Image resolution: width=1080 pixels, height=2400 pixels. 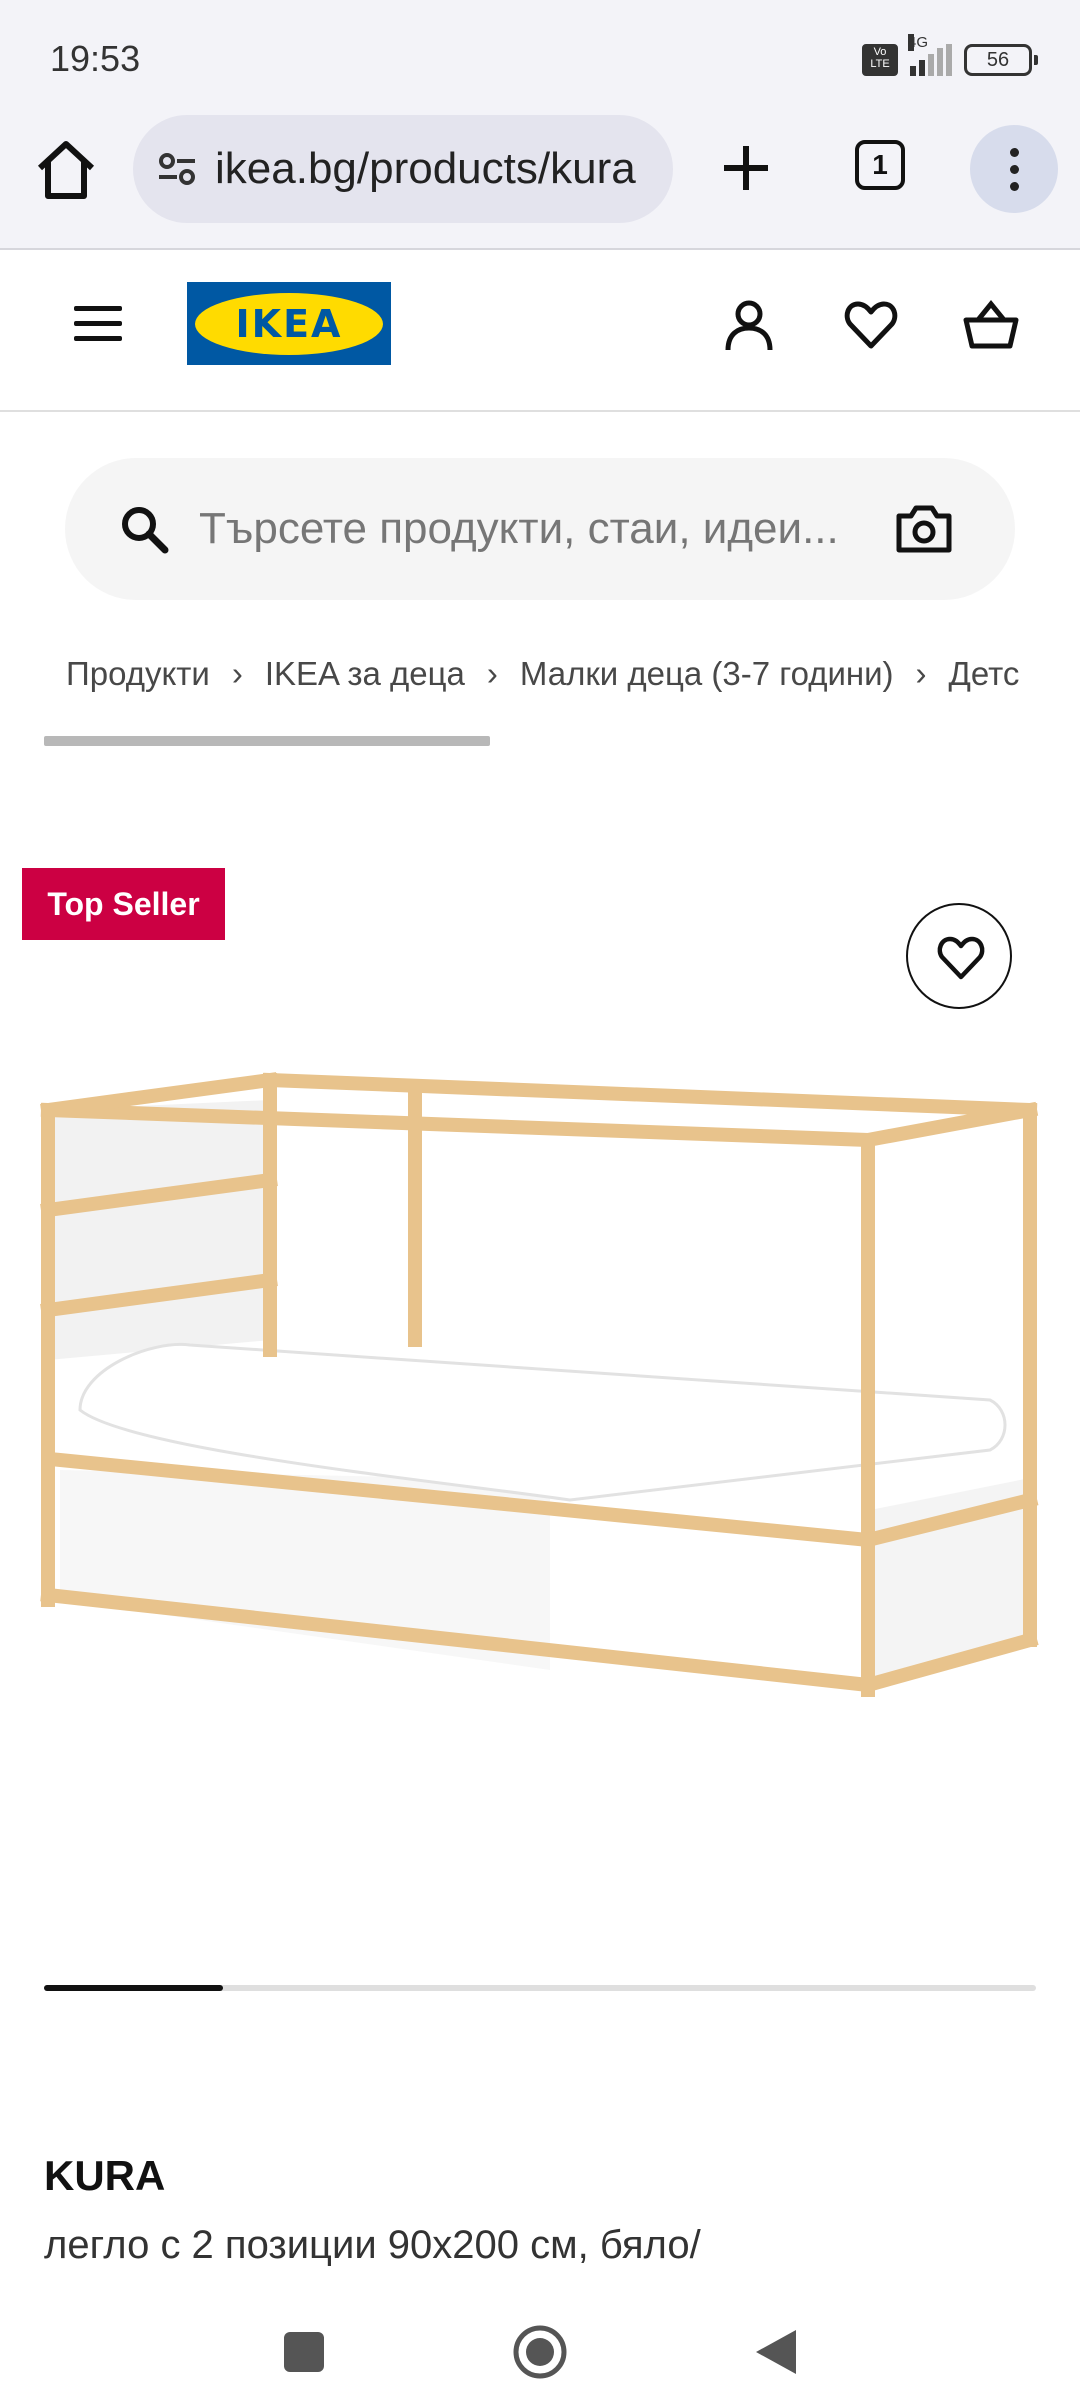 I want to click on home-icon, so click(x=66, y=170).